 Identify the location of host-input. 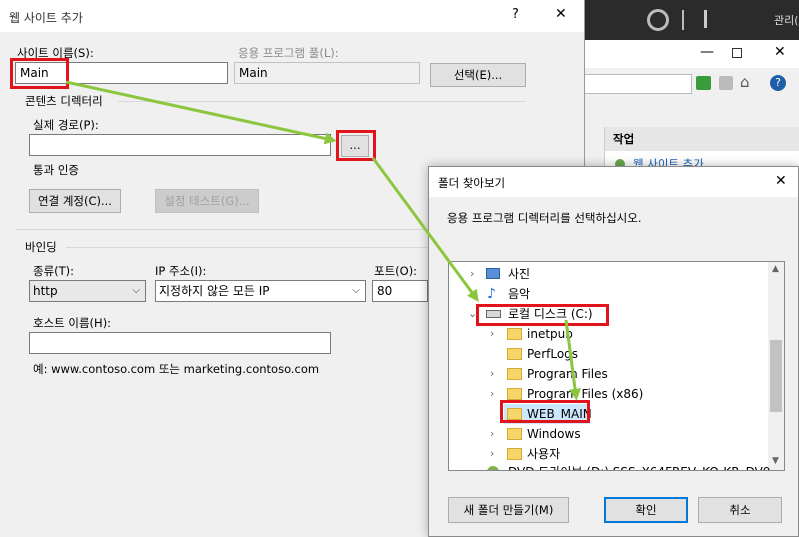
(180, 343).